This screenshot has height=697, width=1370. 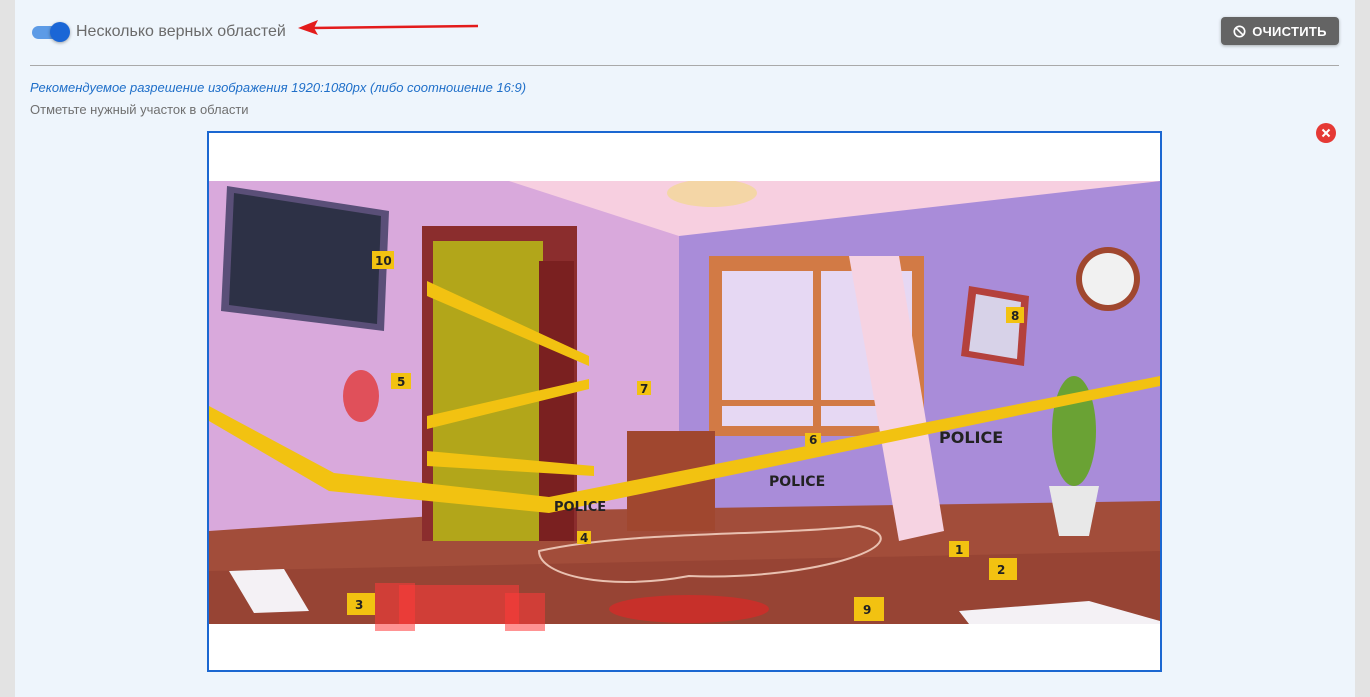 What do you see at coordinates (1015, 316) in the screenshot?
I see `svg-text: 8` at bounding box center [1015, 316].